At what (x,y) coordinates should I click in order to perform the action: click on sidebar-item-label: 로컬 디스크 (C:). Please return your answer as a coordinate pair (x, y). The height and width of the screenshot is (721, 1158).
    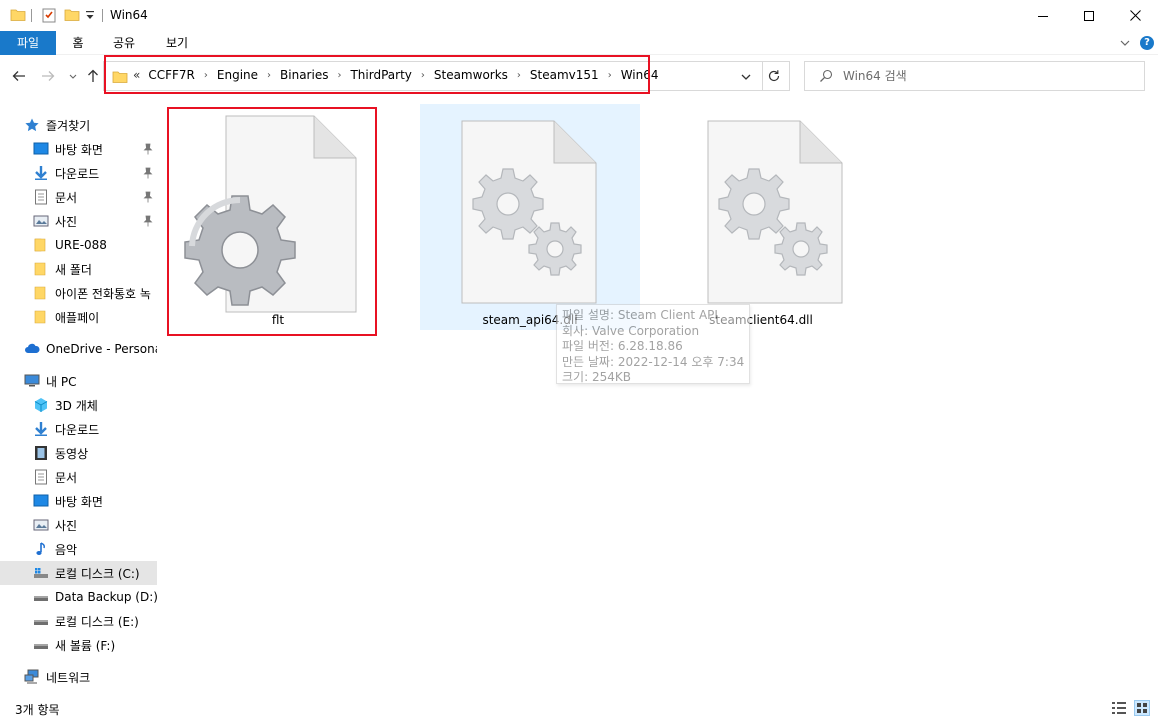
    Looking at the image, I should click on (97, 573).